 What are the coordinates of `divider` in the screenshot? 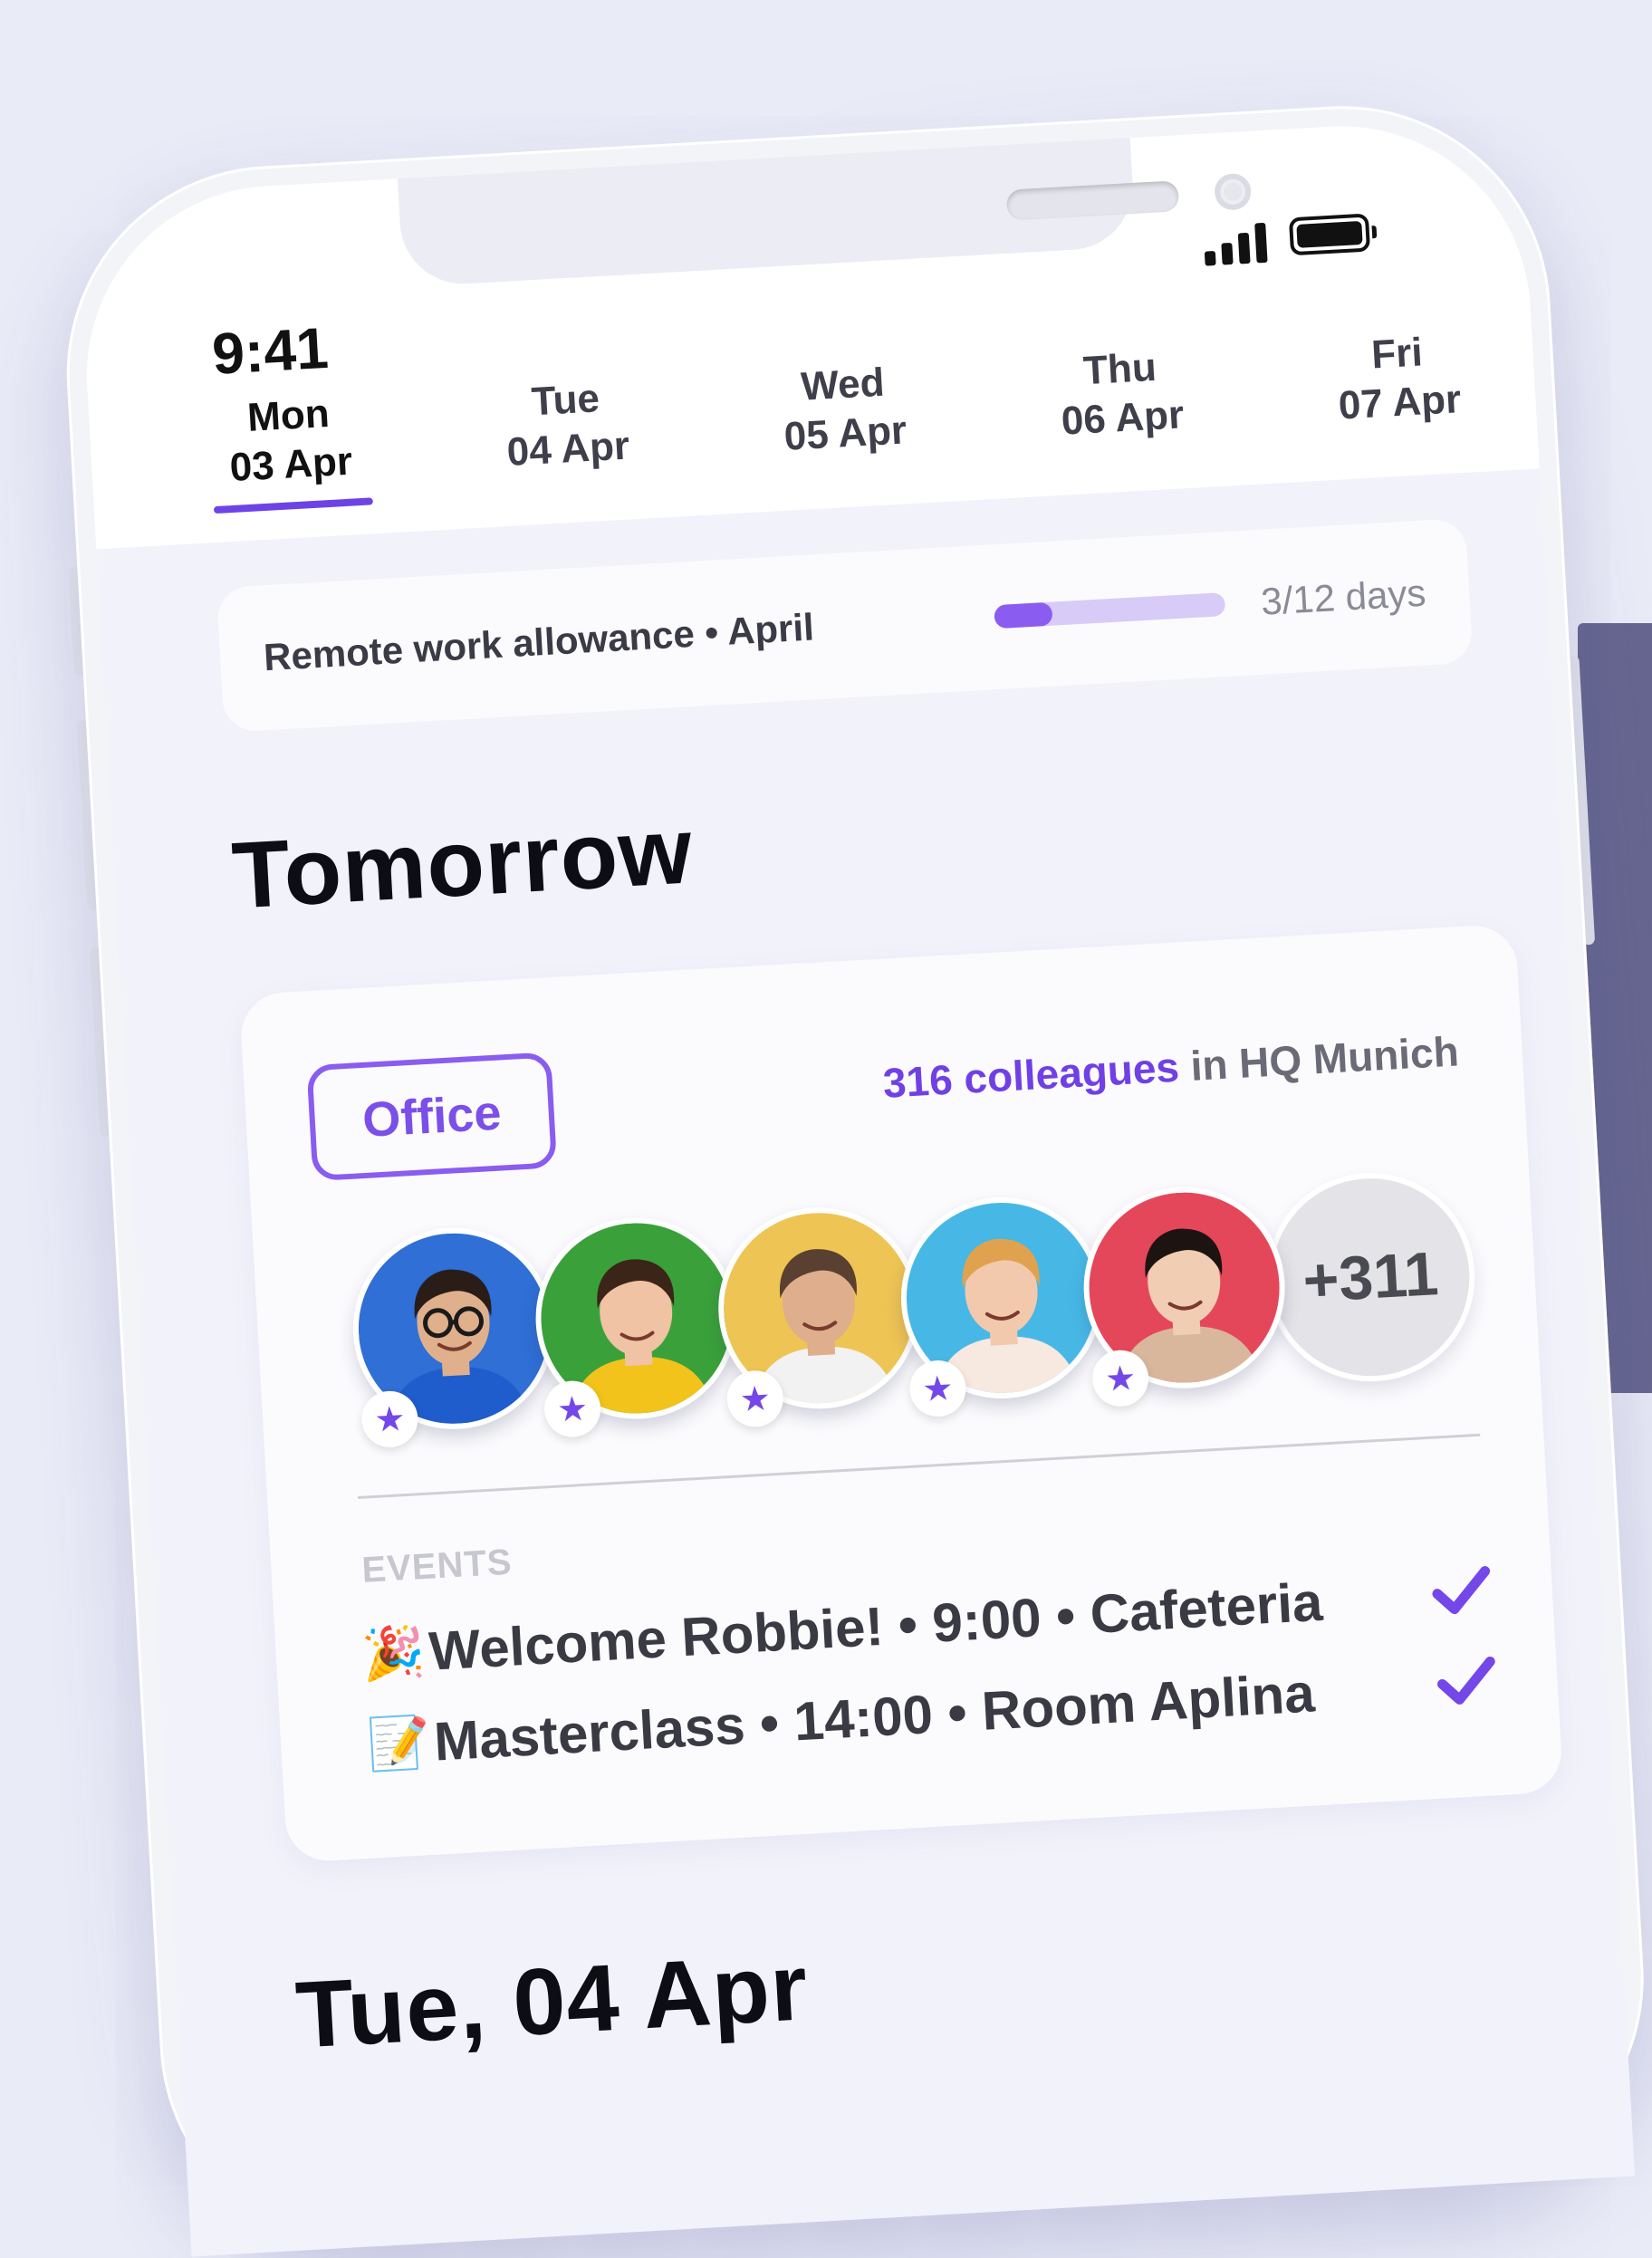 It's located at (919, 1466).